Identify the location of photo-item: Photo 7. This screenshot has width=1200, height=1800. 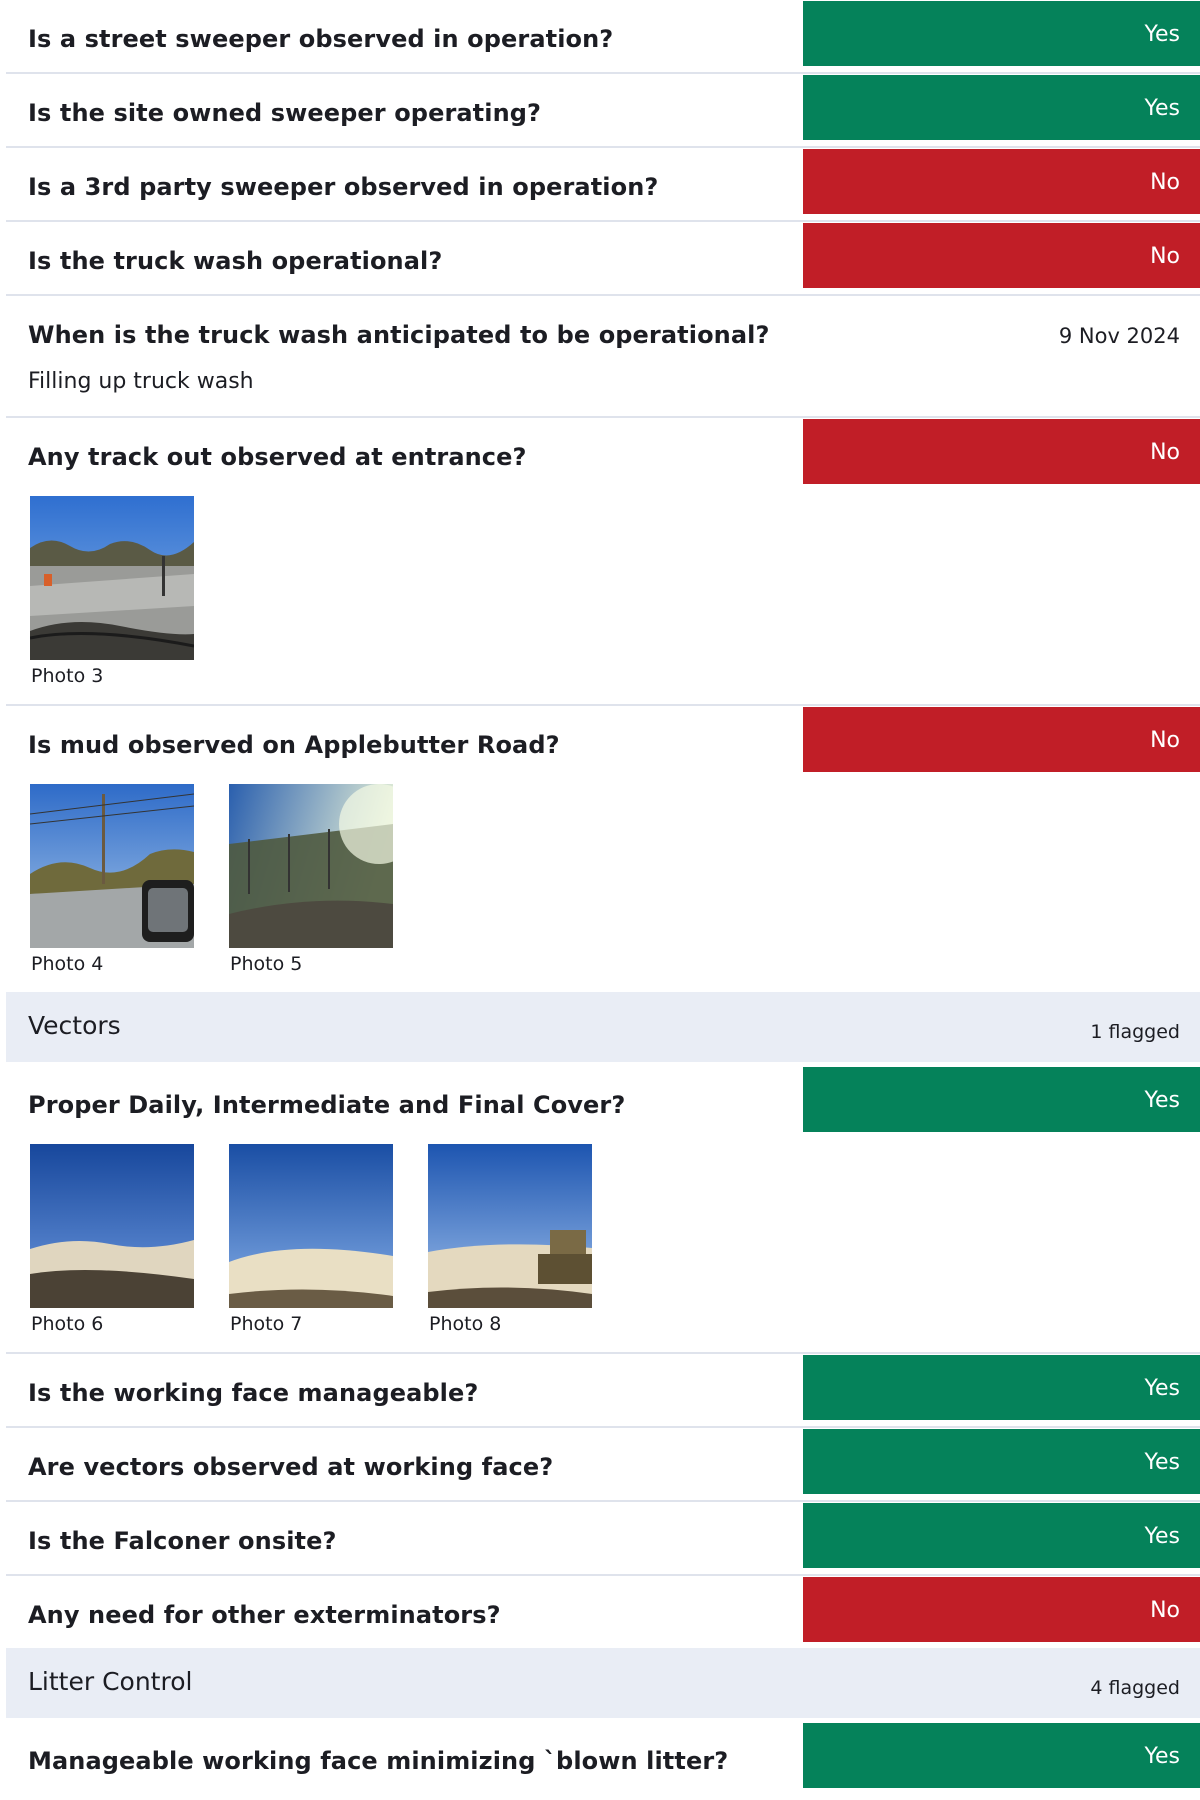
(311, 1242).